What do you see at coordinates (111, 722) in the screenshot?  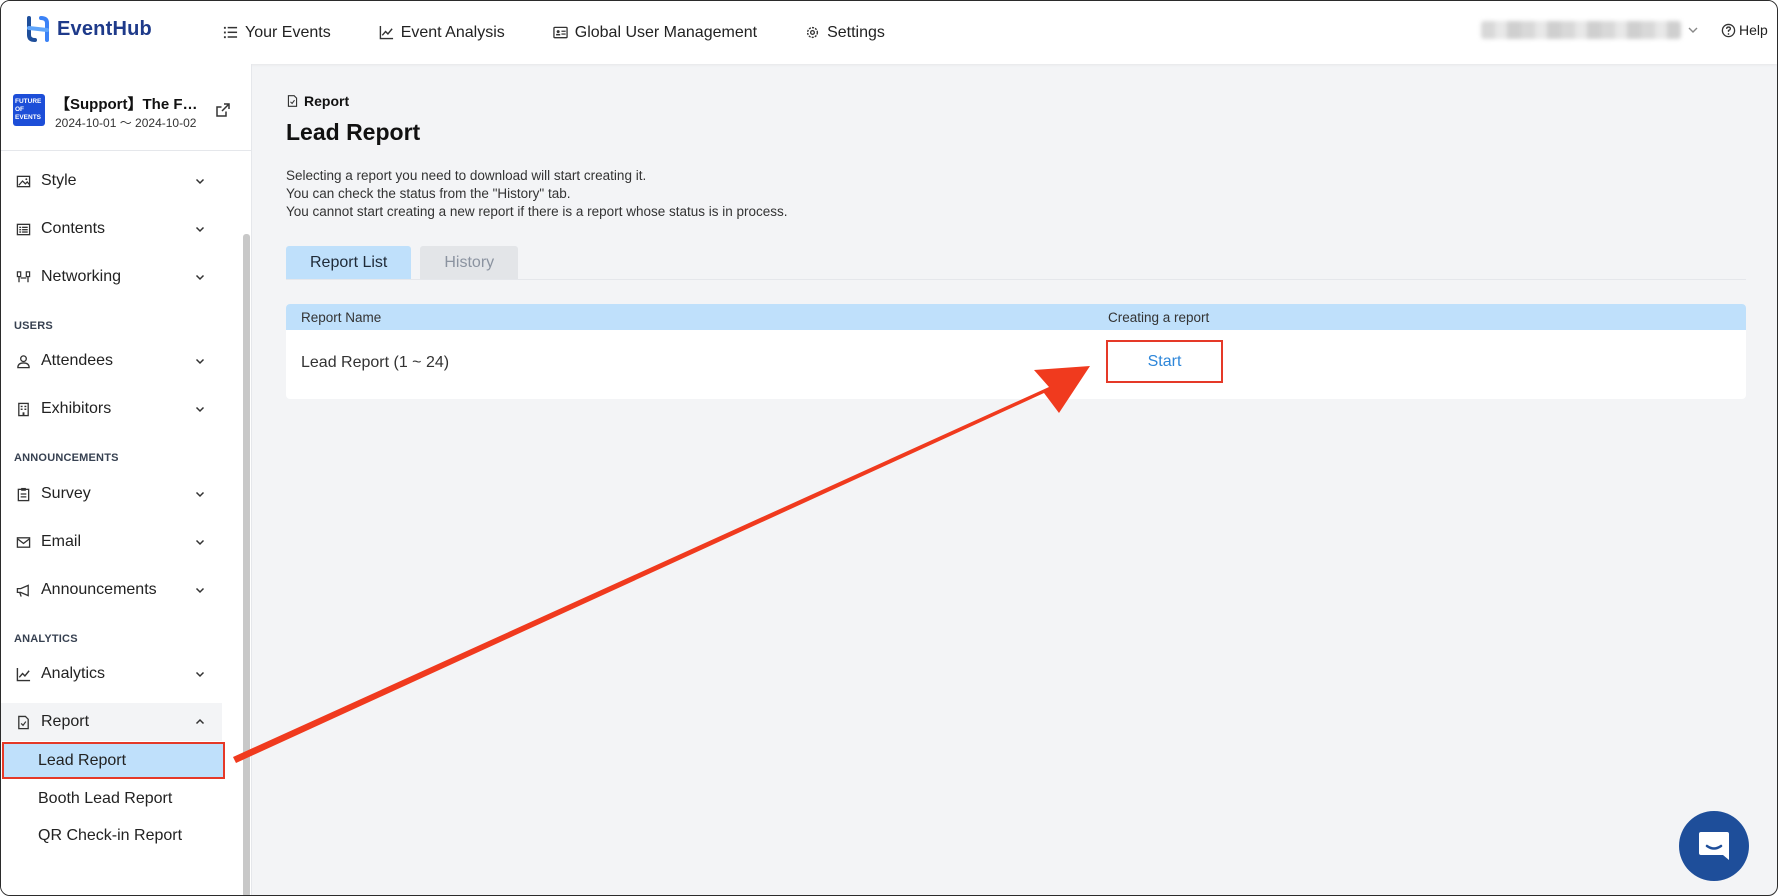 I see `sidebar-item-report: Report` at bounding box center [111, 722].